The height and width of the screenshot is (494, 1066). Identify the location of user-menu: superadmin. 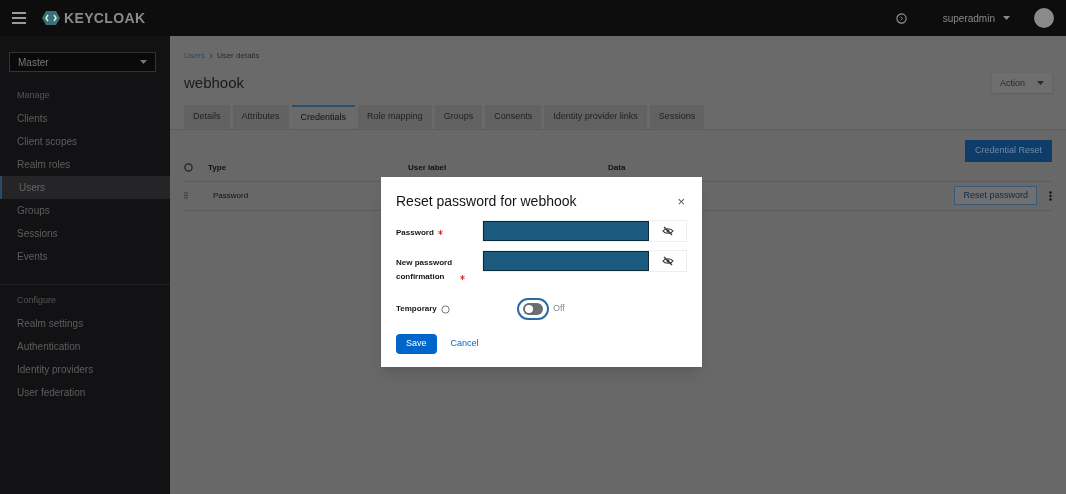
(976, 18).